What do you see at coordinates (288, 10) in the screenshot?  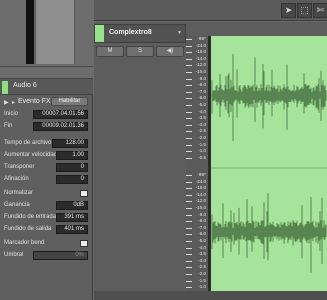 I see `arrow-tool-icon: ➤` at bounding box center [288, 10].